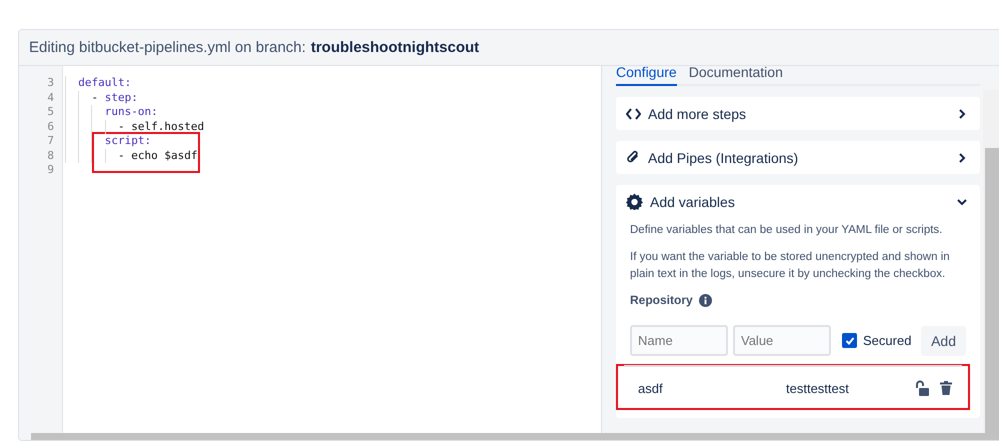  Describe the element at coordinates (650, 388) in the screenshot. I see `variable-name: asdf` at that location.